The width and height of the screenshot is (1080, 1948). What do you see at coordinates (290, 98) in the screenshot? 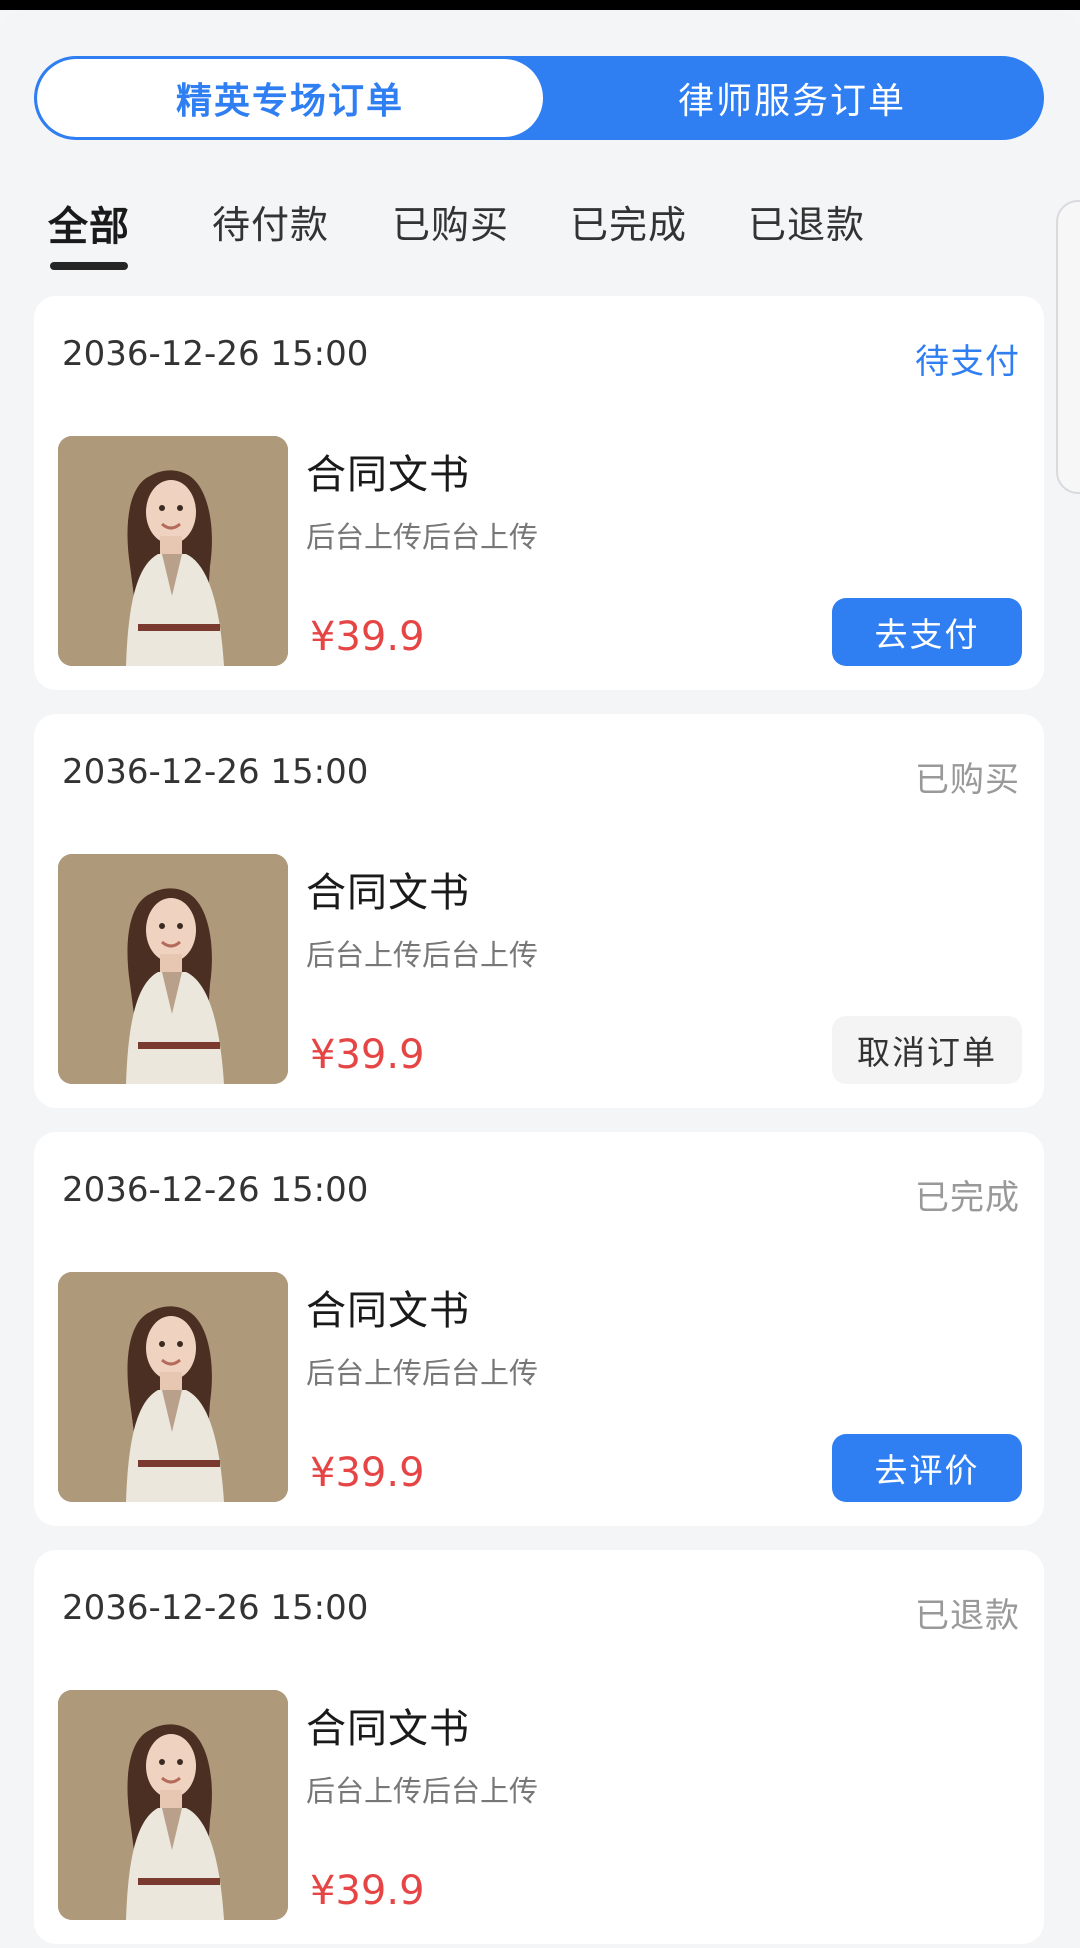
I see `tab-elite-orders: 精英专场订单` at bounding box center [290, 98].